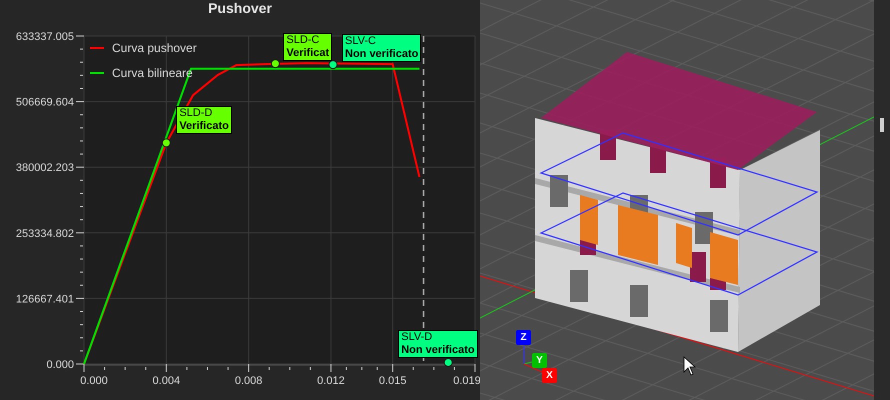  Describe the element at coordinates (45, 168) in the screenshot. I see `y-tick-label: 380002.203` at that location.